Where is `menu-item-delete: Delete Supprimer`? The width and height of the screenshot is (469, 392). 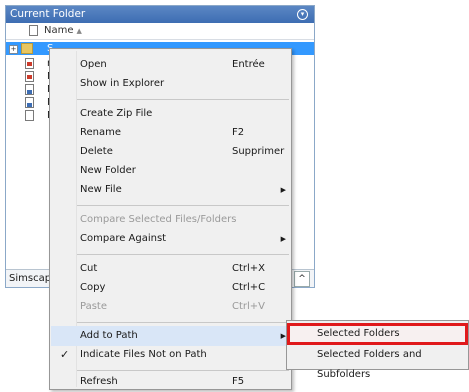
menu-item-delete: Delete Supprimer is located at coordinates (170, 152).